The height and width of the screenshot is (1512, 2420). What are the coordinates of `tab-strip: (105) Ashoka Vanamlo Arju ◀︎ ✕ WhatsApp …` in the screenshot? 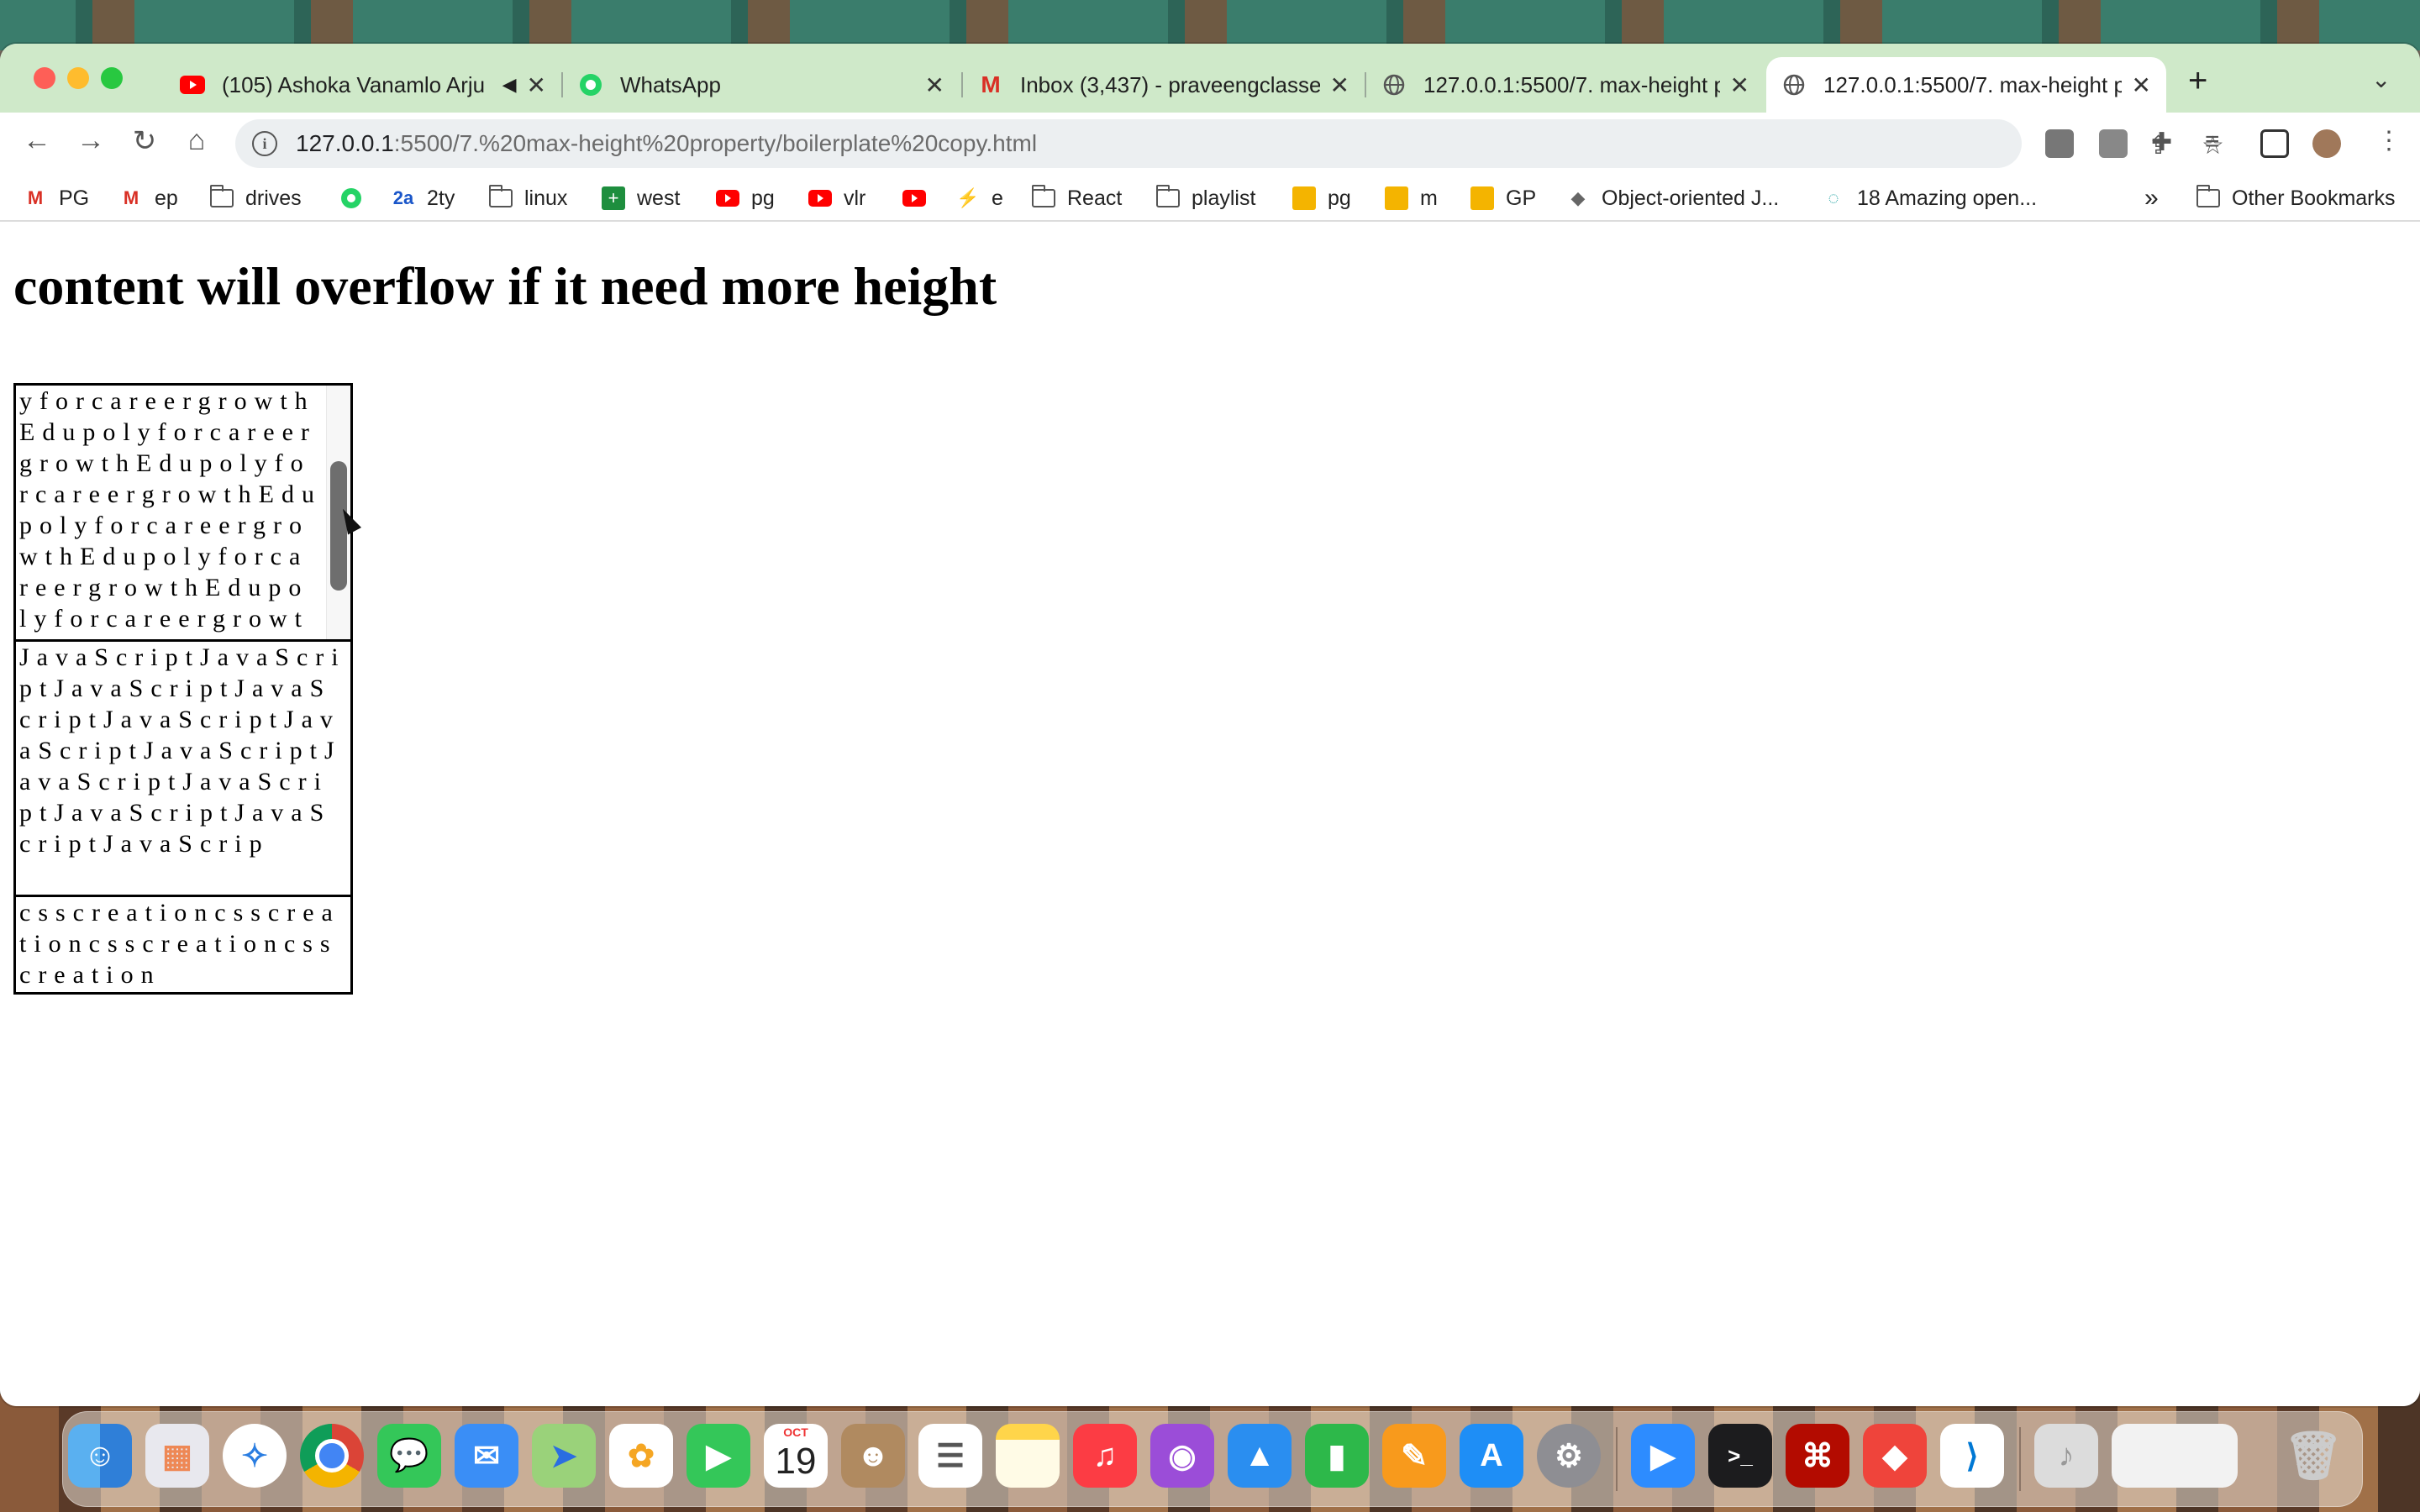 It's located at (1210, 78).